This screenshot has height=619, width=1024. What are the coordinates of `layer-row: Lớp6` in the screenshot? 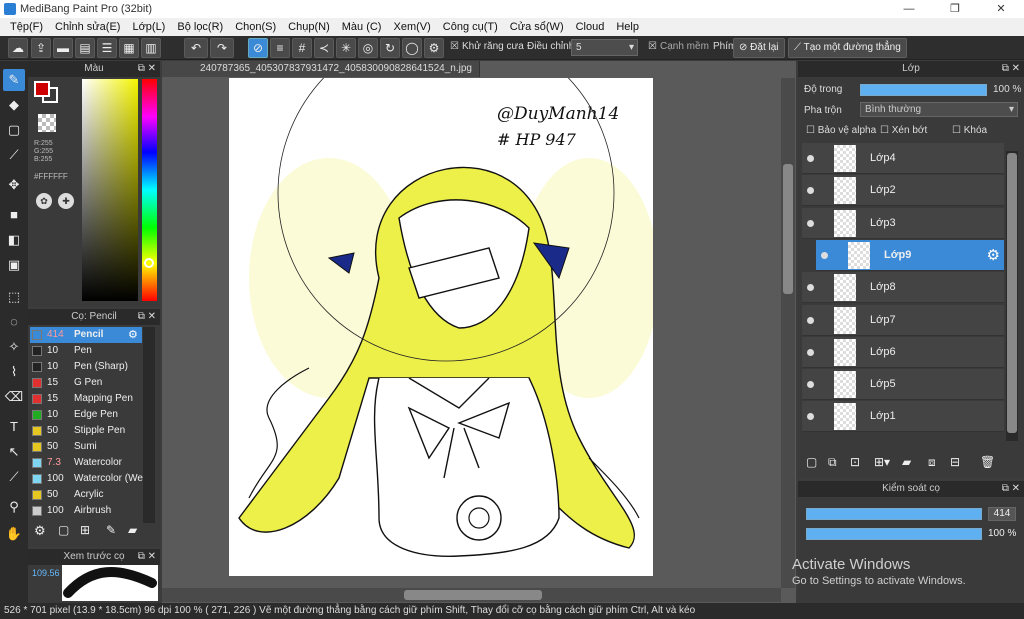 It's located at (903, 352).